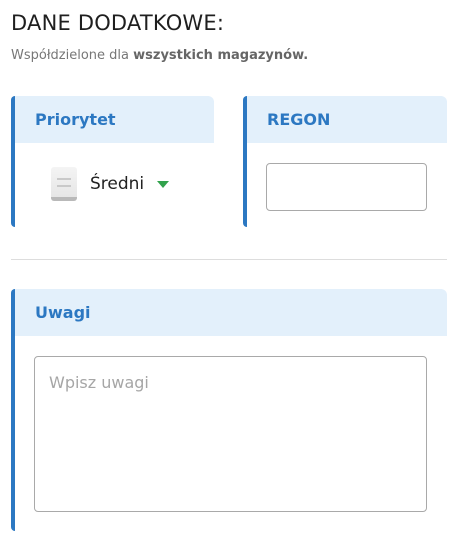 Image resolution: width=458 pixels, height=551 pixels. What do you see at coordinates (347, 119) in the screenshot?
I see `regon-card-header: REGON` at bounding box center [347, 119].